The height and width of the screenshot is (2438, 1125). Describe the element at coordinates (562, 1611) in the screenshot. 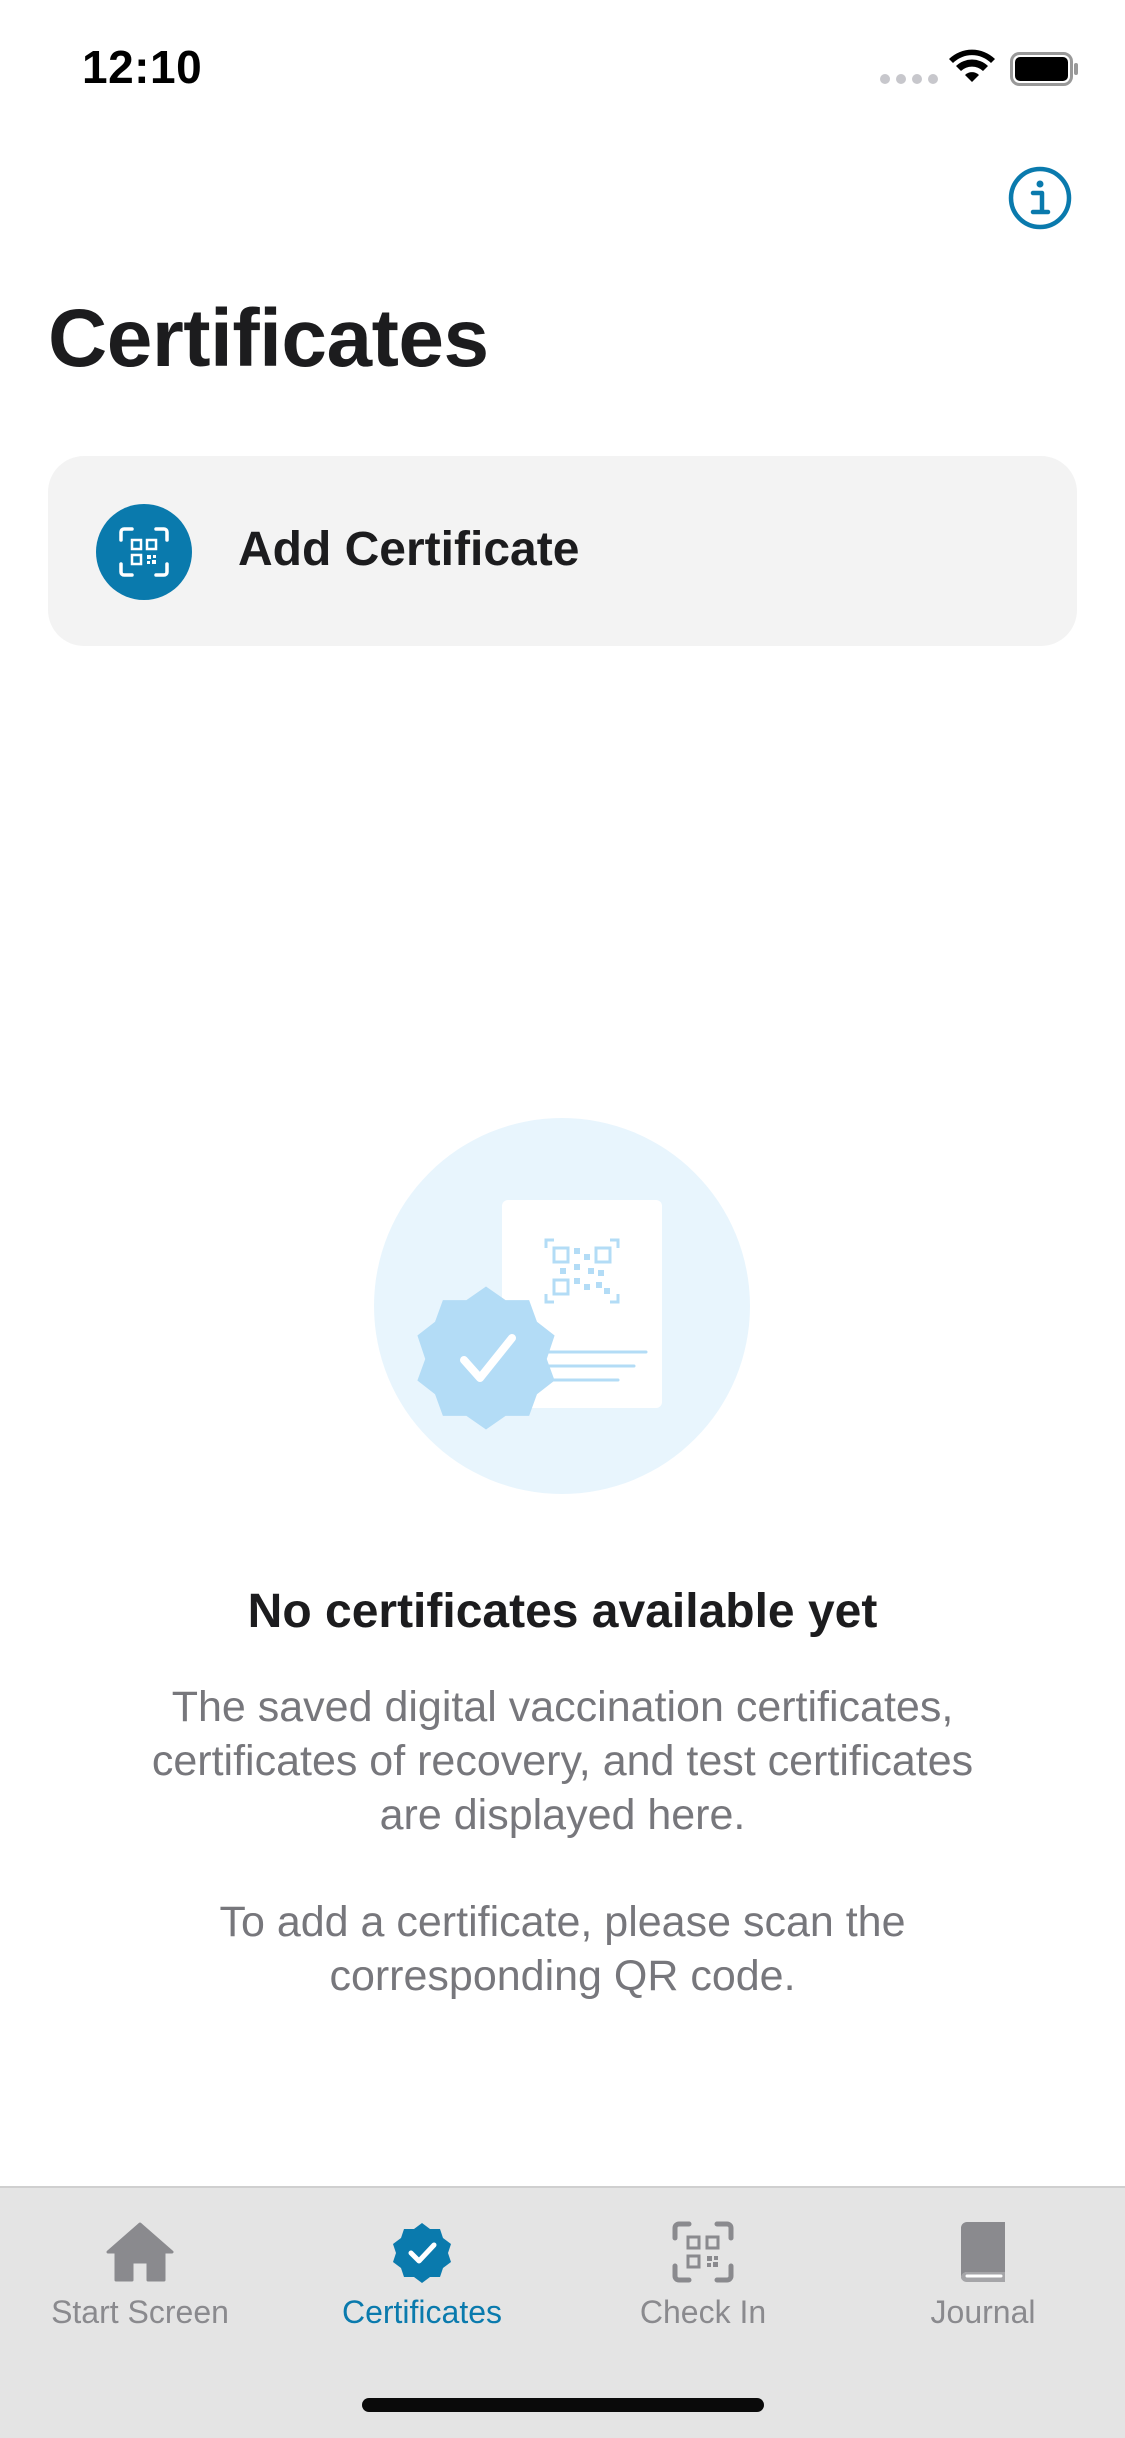

I see `empty-state-title: No certificates available yet` at that location.